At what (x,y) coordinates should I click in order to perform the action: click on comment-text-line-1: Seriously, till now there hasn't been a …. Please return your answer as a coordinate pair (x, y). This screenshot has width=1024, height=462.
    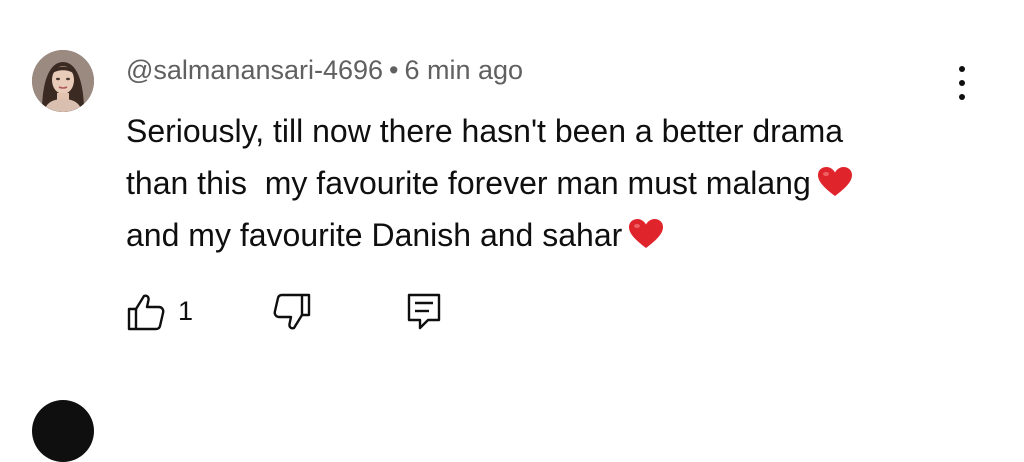
    Looking at the image, I should click on (485, 131).